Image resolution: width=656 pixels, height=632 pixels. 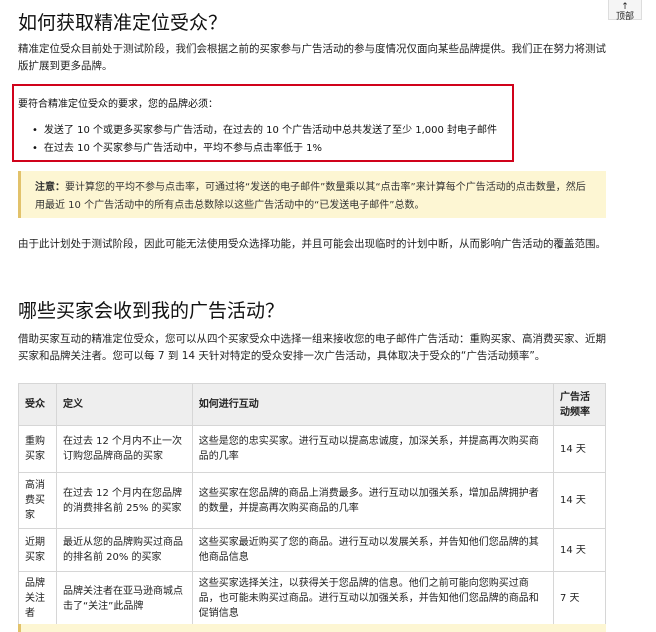 What do you see at coordinates (124, 598) in the screenshot?
I see `definition-cell: 品牌关注者在亚马逊商城点击了“关注”此品牌` at bounding box center [124, 598].